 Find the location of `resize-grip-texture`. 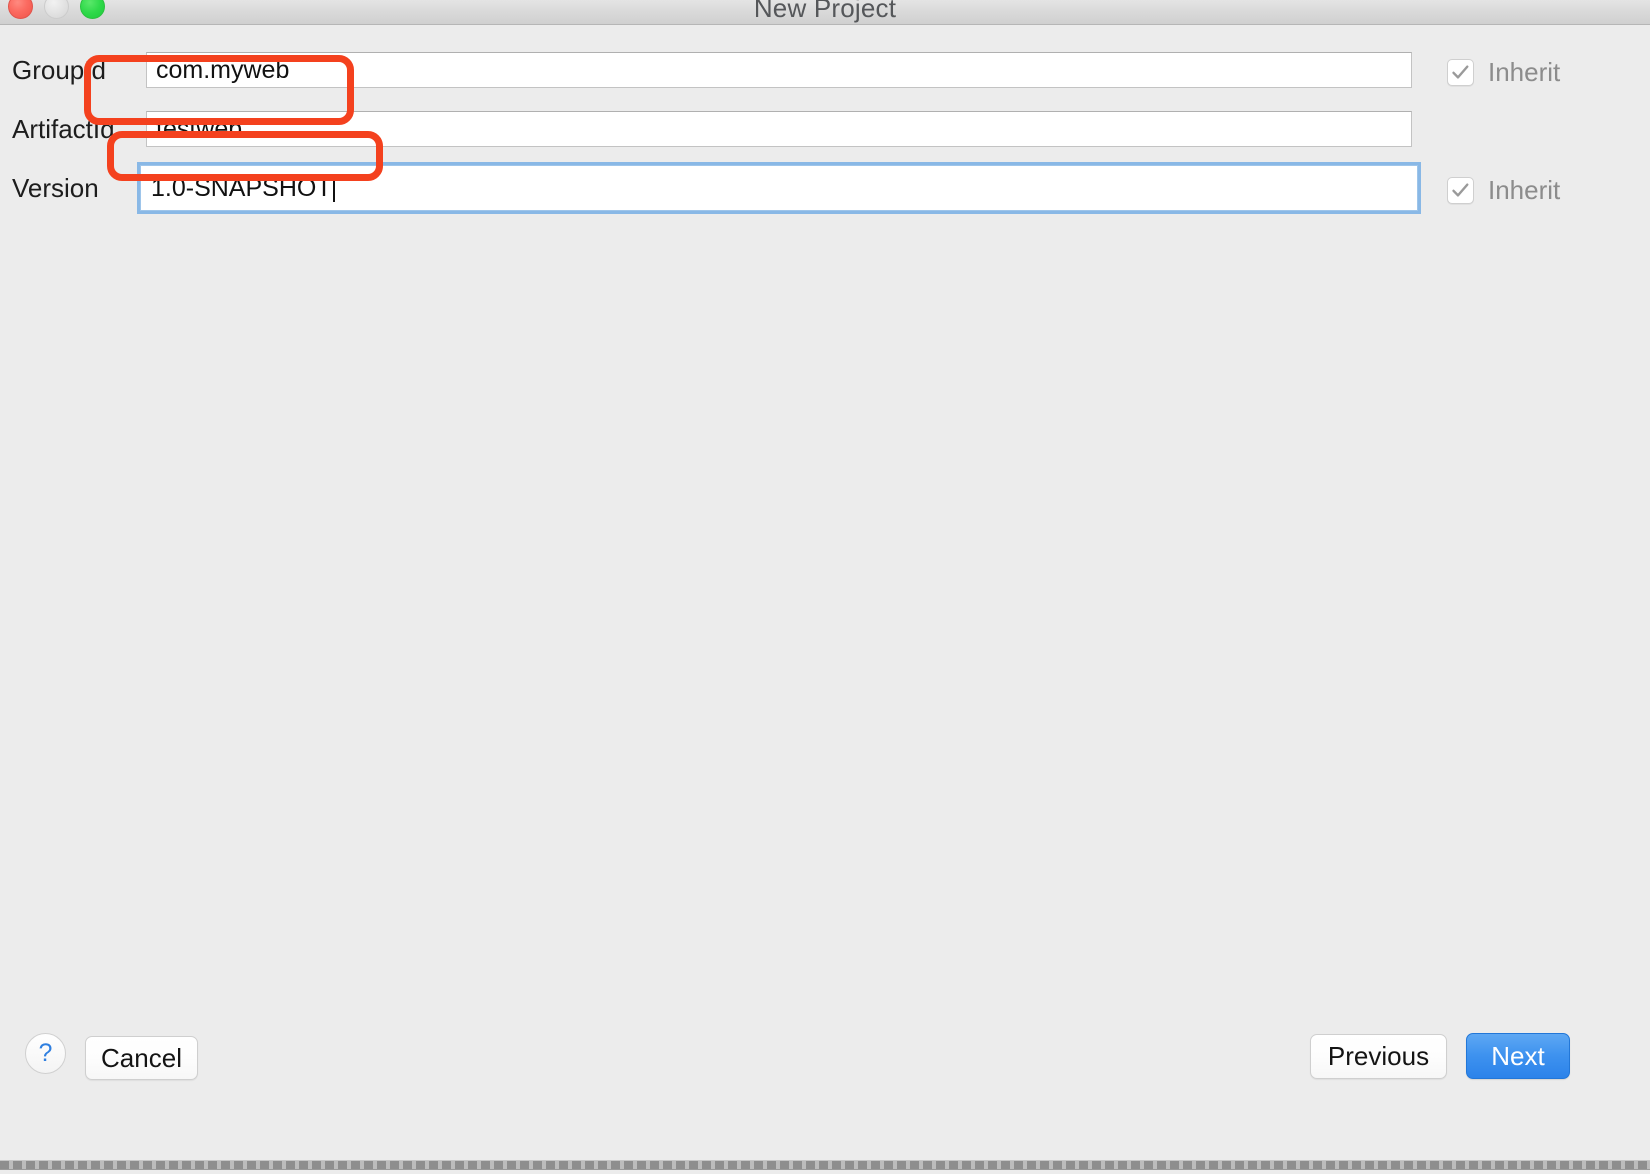

resize-grip-texture is located at coordinates (825, 1165).